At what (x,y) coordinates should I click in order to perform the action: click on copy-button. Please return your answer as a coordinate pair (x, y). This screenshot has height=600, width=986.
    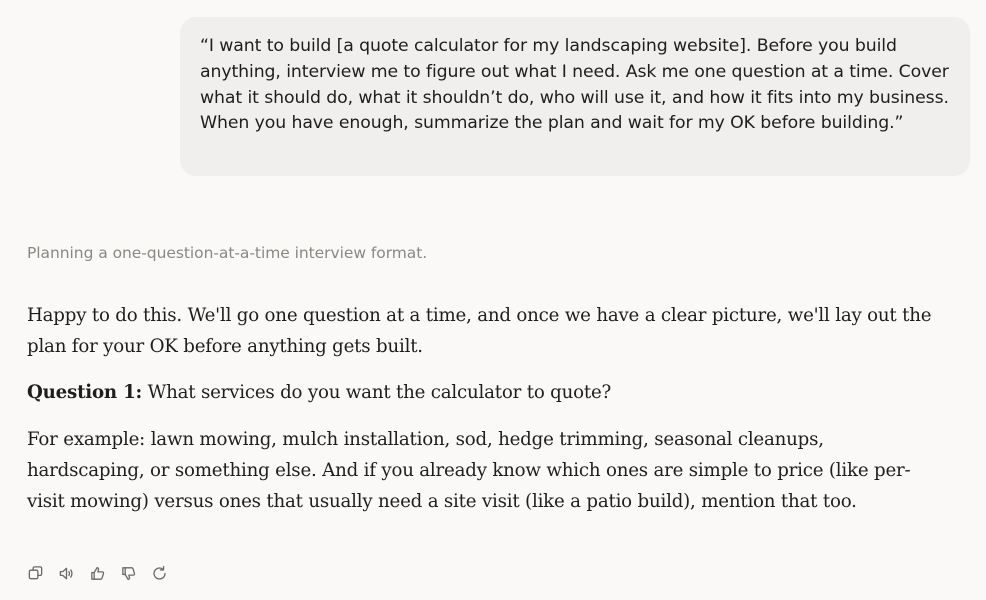
    Looking at the image, I should click on (35, 573).